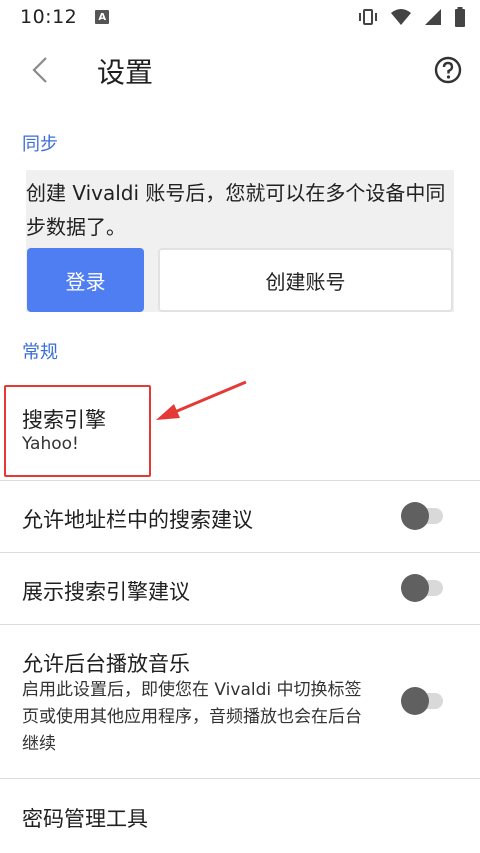 This screenshot has height=853, width=480. I want to click on setting-title: 允许后台播放音乐, so click(106, 664).